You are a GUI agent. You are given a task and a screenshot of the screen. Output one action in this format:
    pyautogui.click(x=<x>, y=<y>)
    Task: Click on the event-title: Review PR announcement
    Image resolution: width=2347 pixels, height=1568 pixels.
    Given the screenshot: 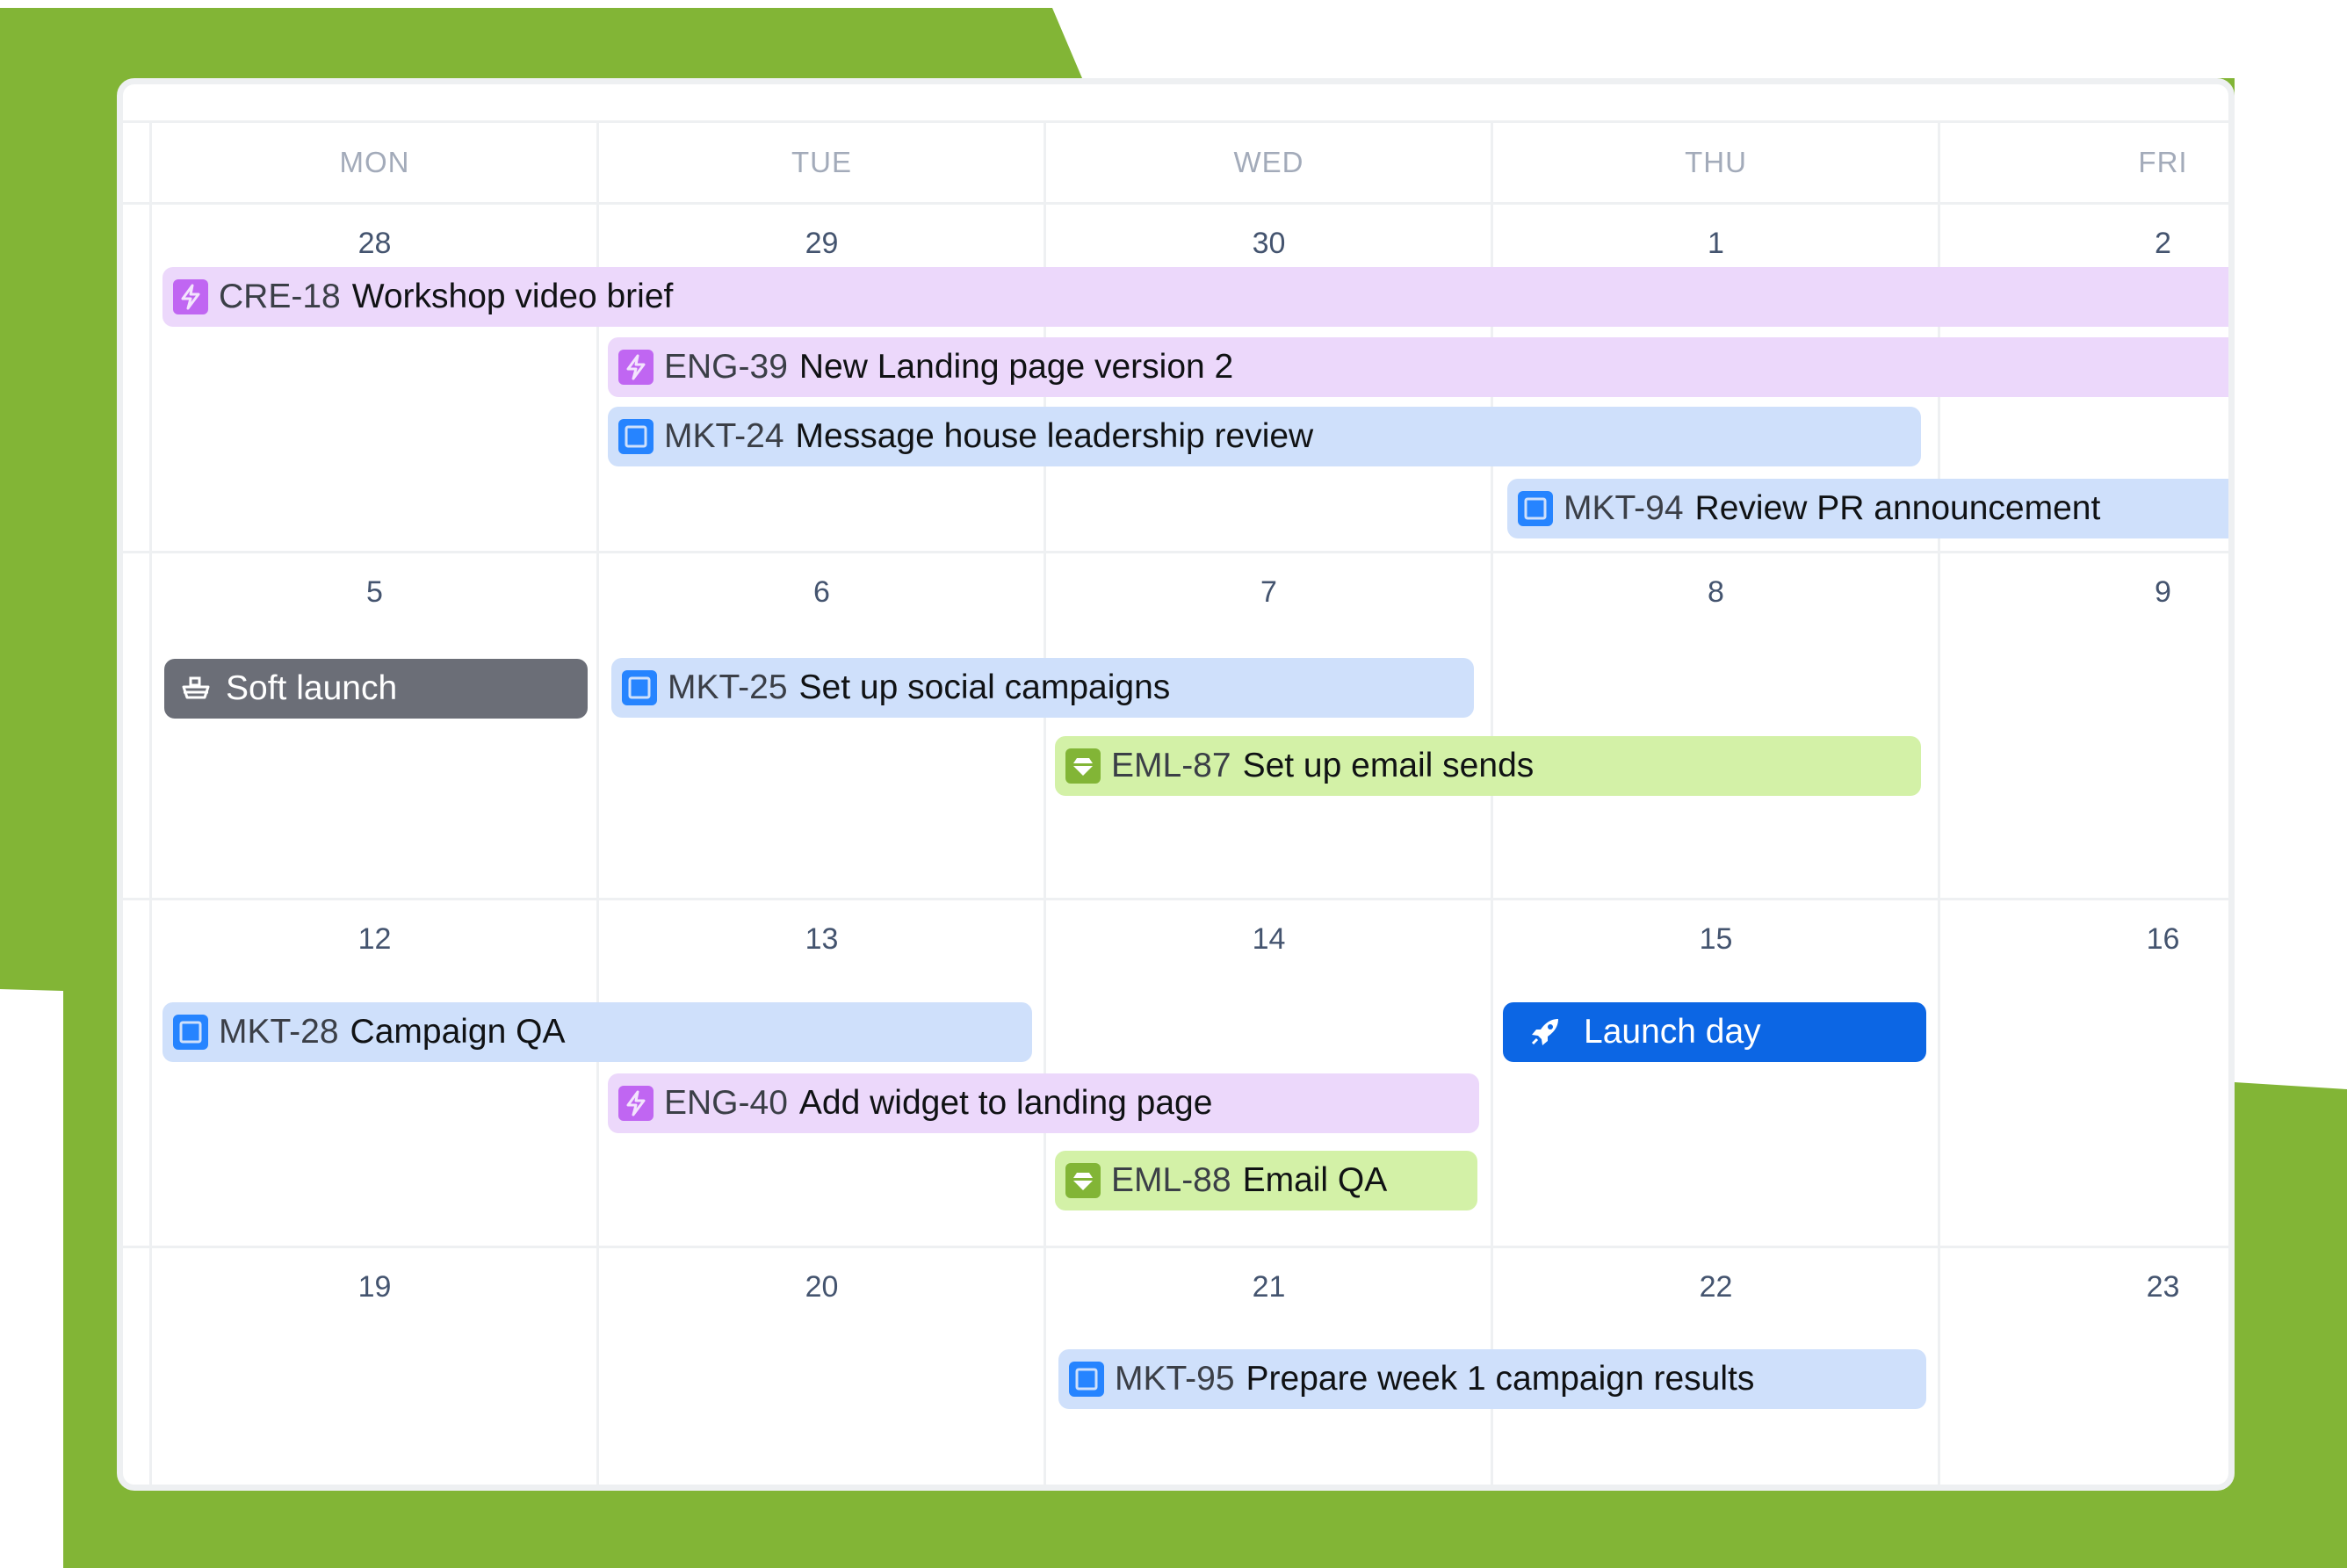 What is the action you would take?
    pyautogui.click(x=1898, y=508)
    